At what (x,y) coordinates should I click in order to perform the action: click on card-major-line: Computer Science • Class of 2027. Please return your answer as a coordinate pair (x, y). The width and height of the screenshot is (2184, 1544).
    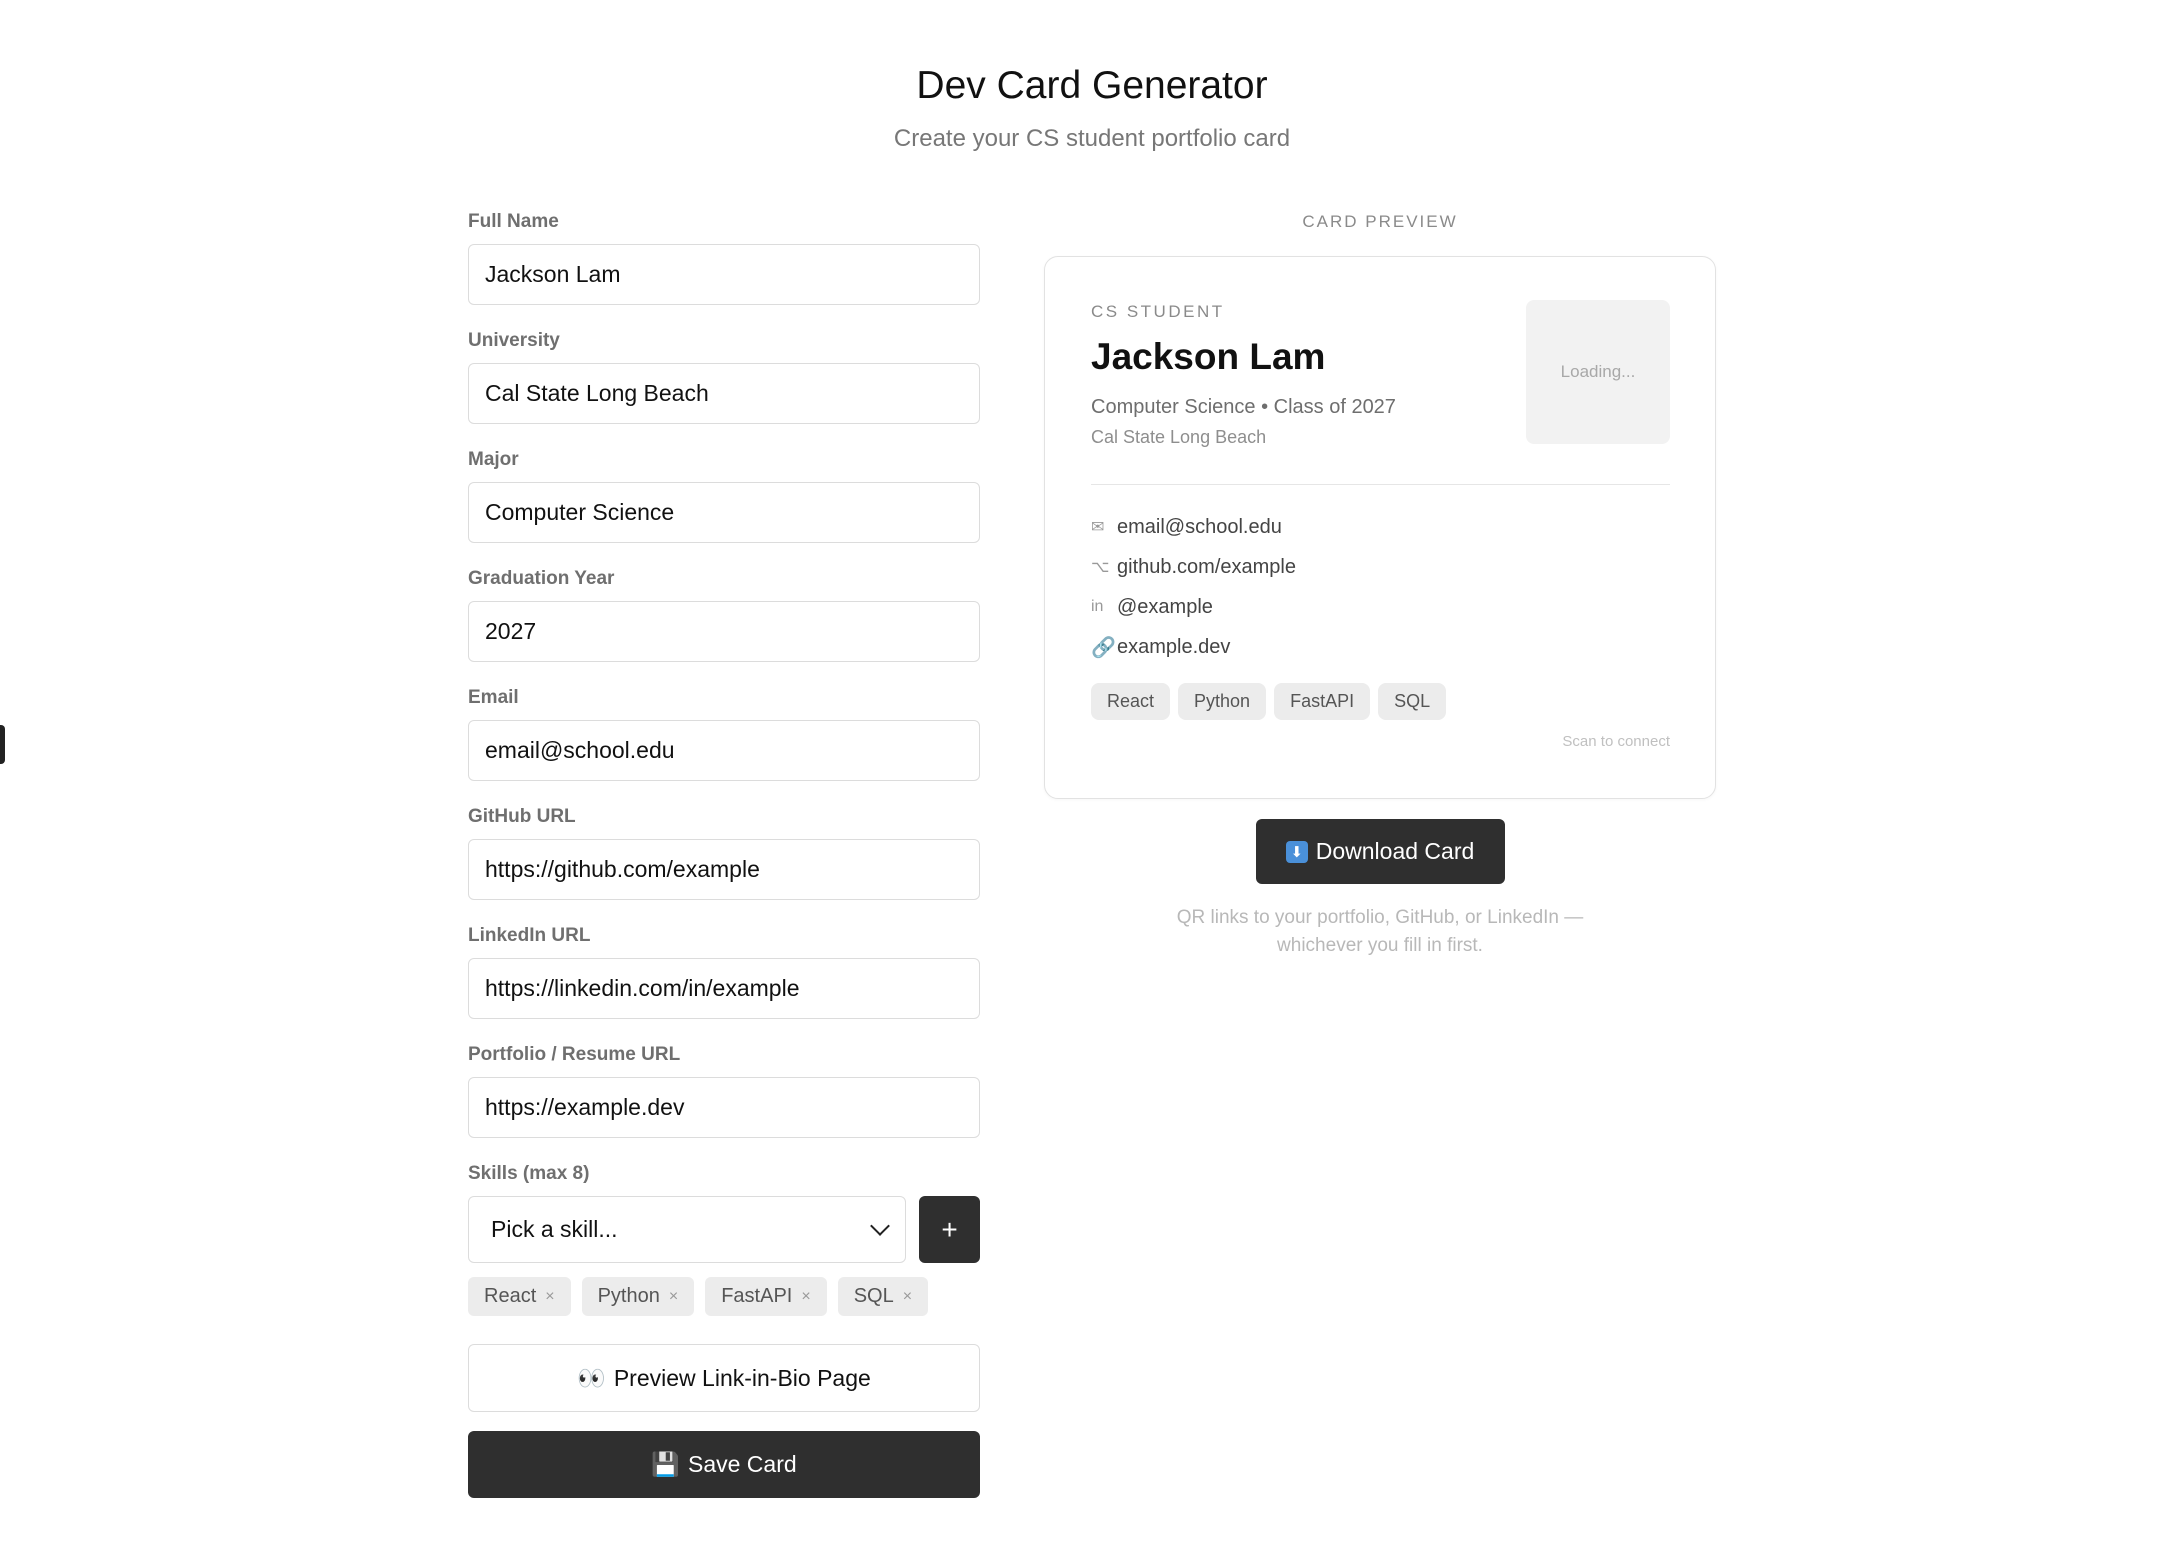
    Looking at the image, I should click on (1243, 407).